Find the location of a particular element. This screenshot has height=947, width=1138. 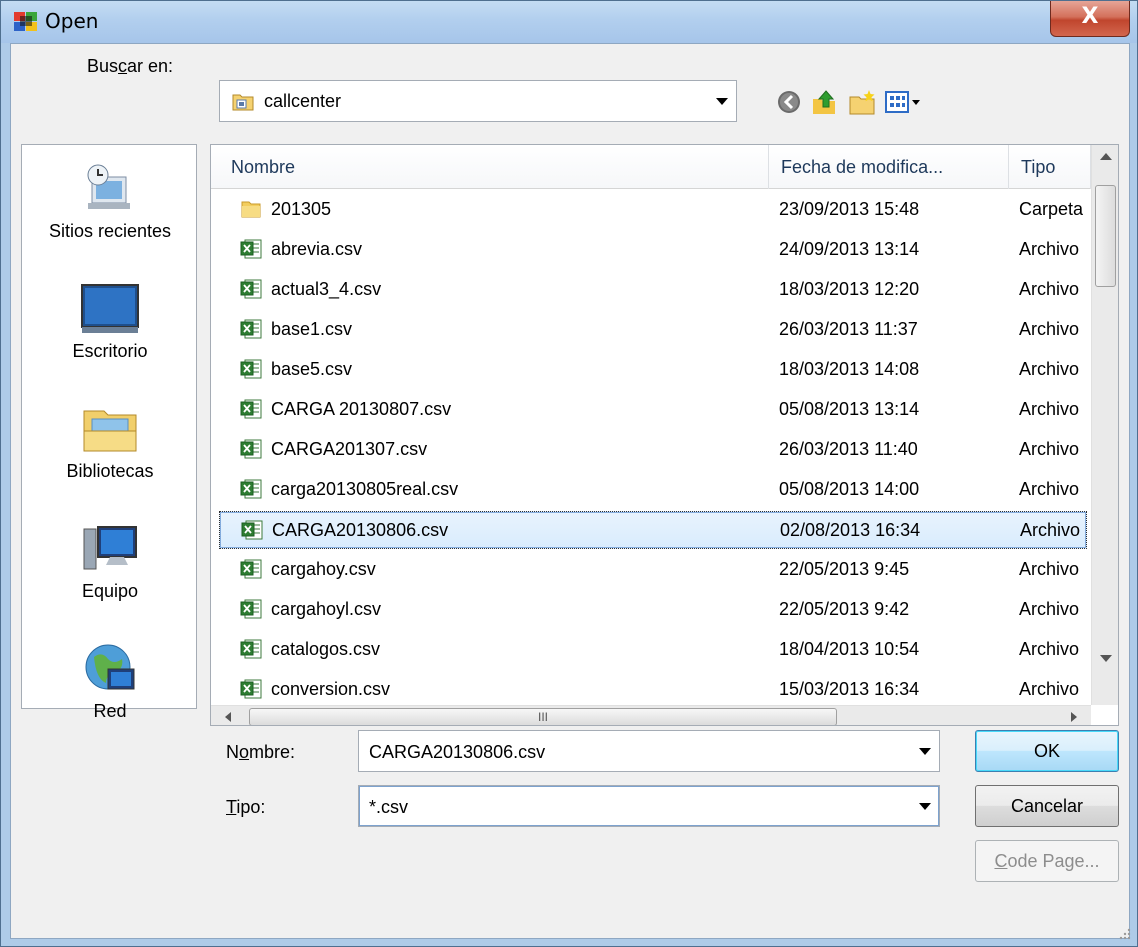

lookin-combo: callcenter is located at coordinates (478, 101).